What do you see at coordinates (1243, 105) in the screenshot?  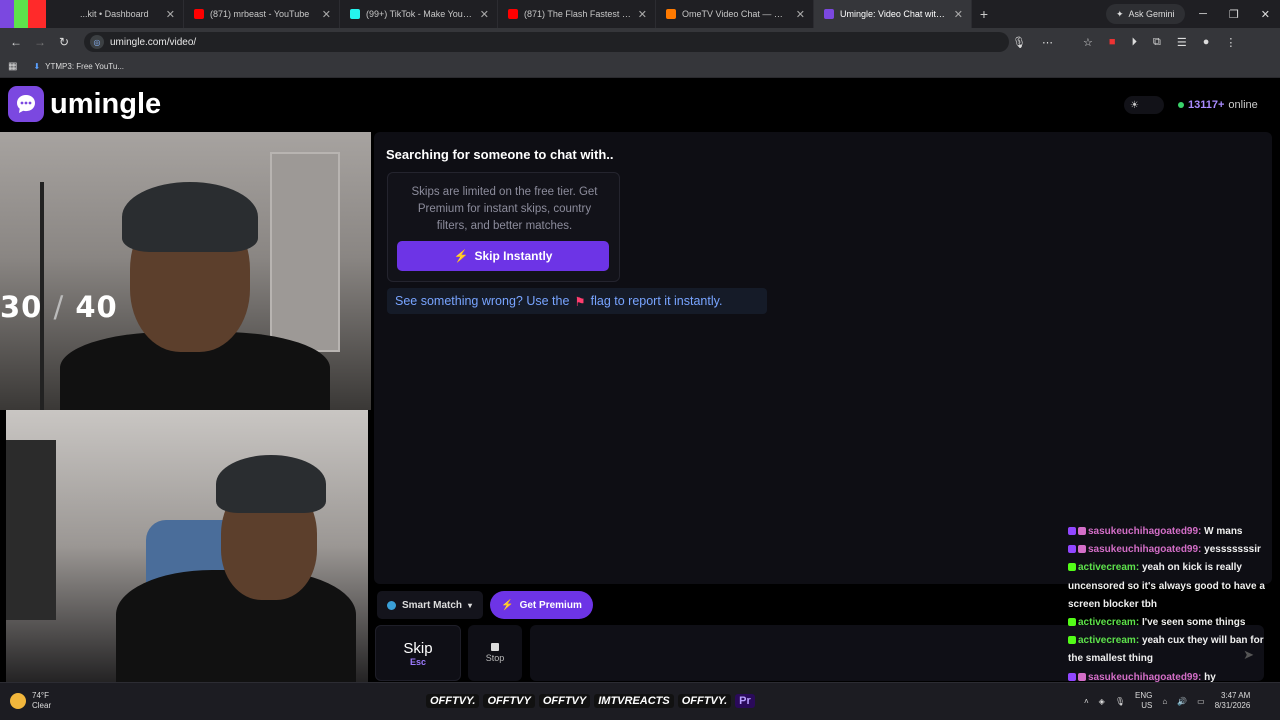 I see `online-label: online` at bounding box center [1243, 105].